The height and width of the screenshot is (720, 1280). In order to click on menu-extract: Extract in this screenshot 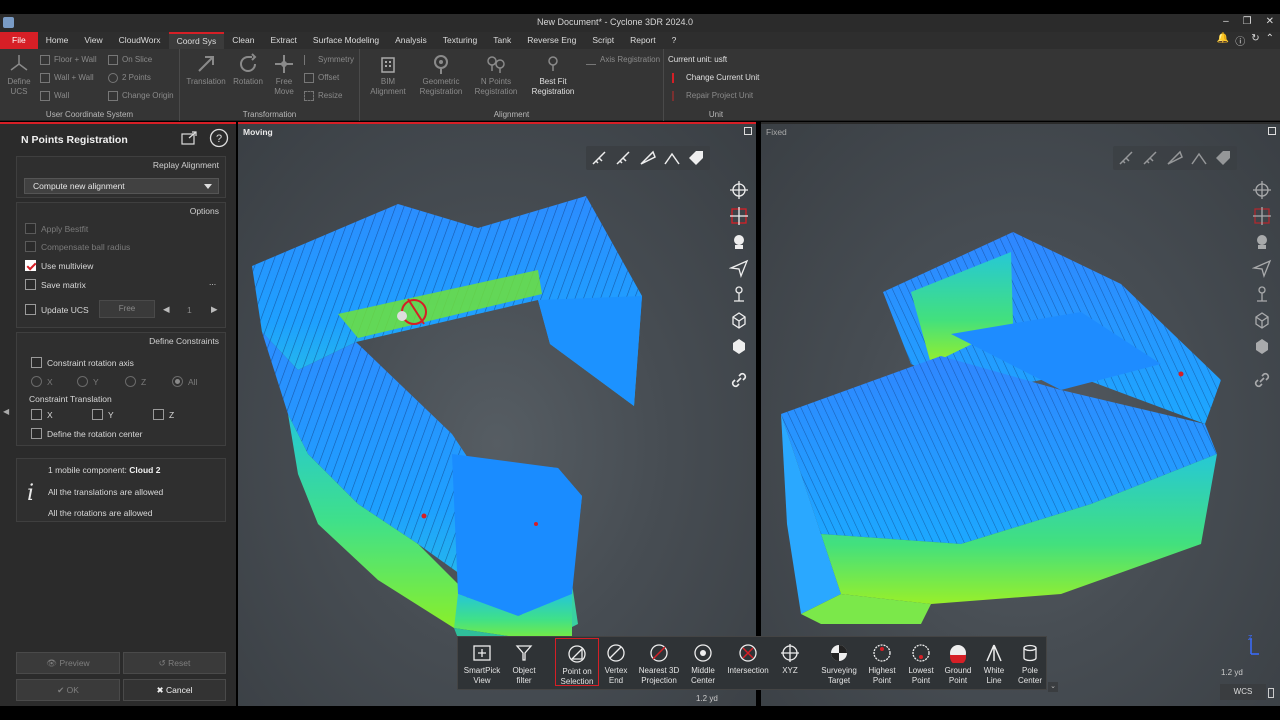, I will do `click(283, 40)`.